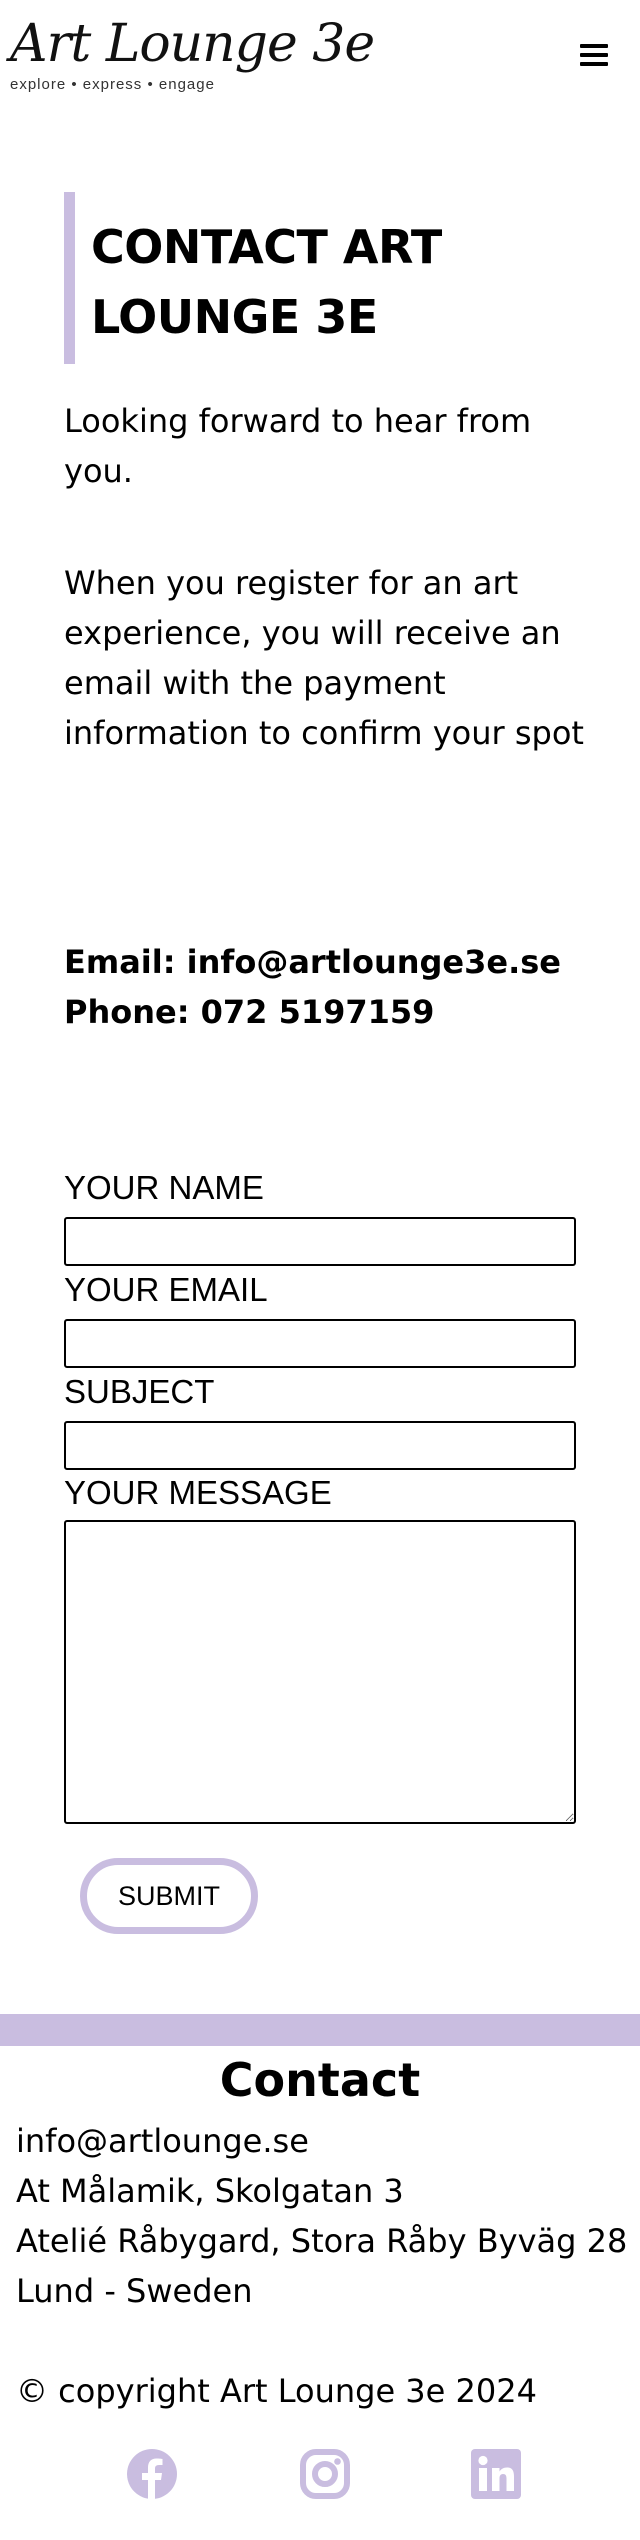  I want to click on instagram-icon, so click(325, 2474).